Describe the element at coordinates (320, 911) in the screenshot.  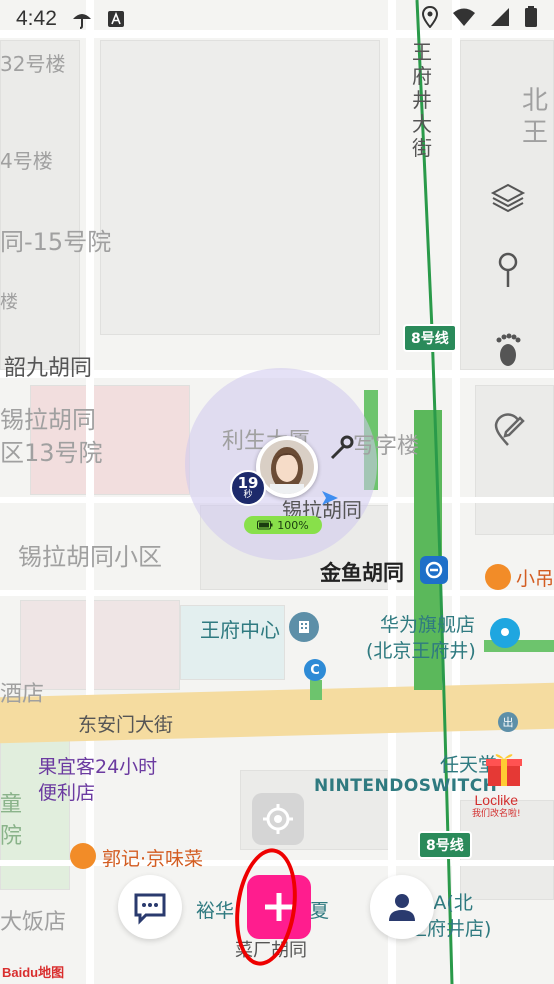
I see `map-label: 夏` at that location.